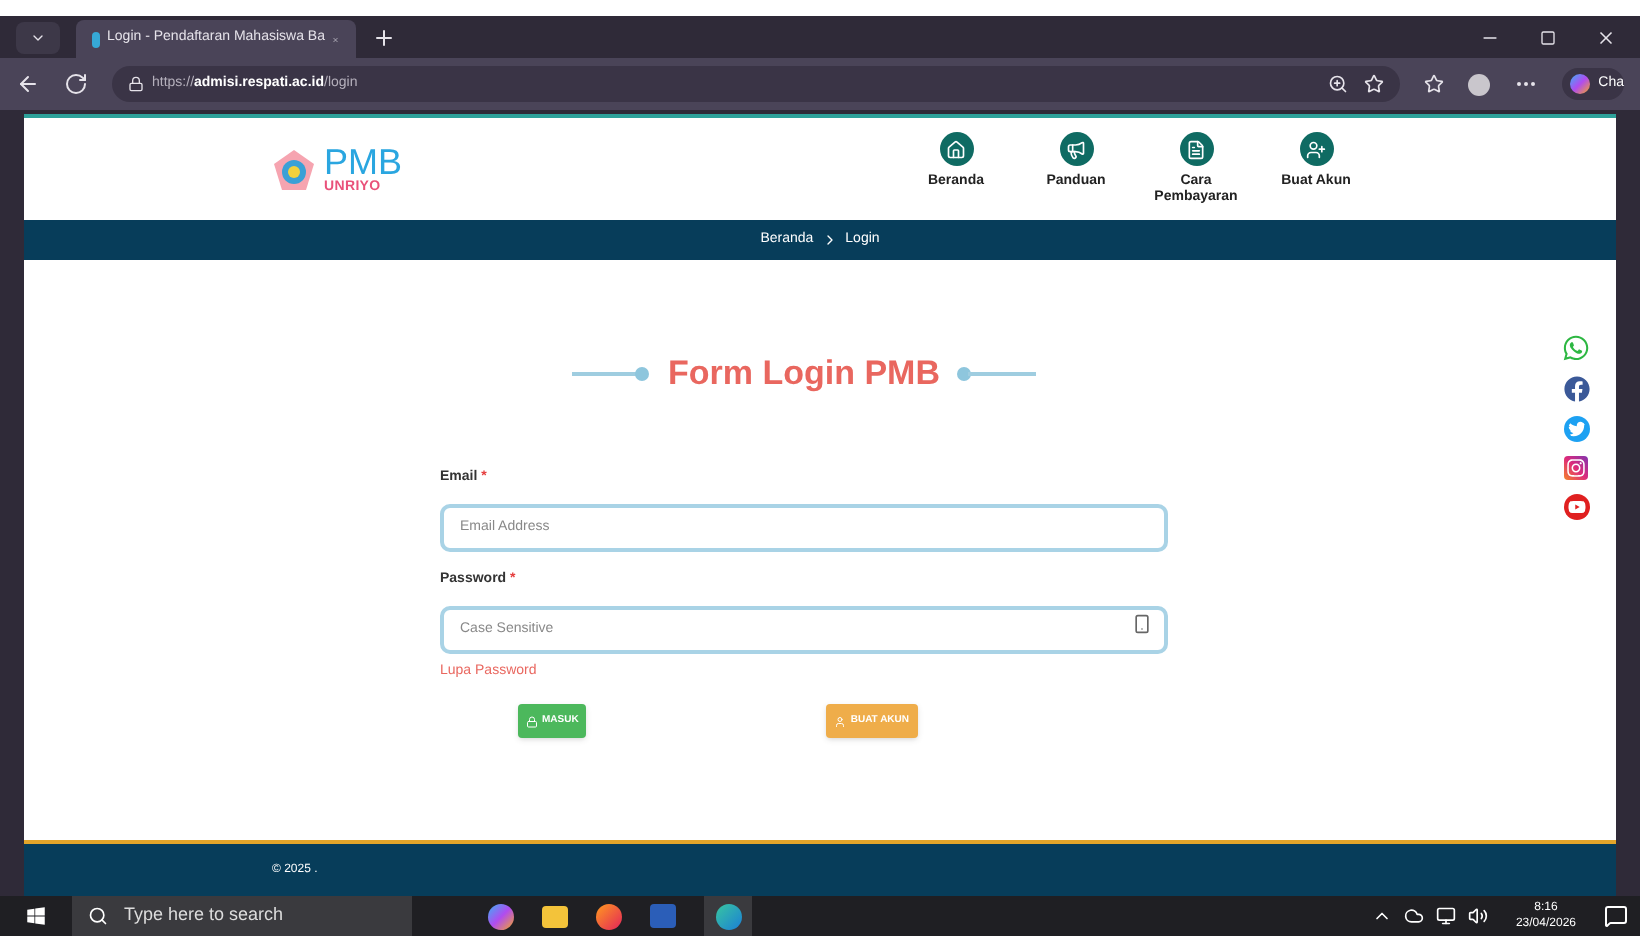 The height and width of the screenshot is (936, 1640). I want to click on megaphone-icon, so click(1076, 149).